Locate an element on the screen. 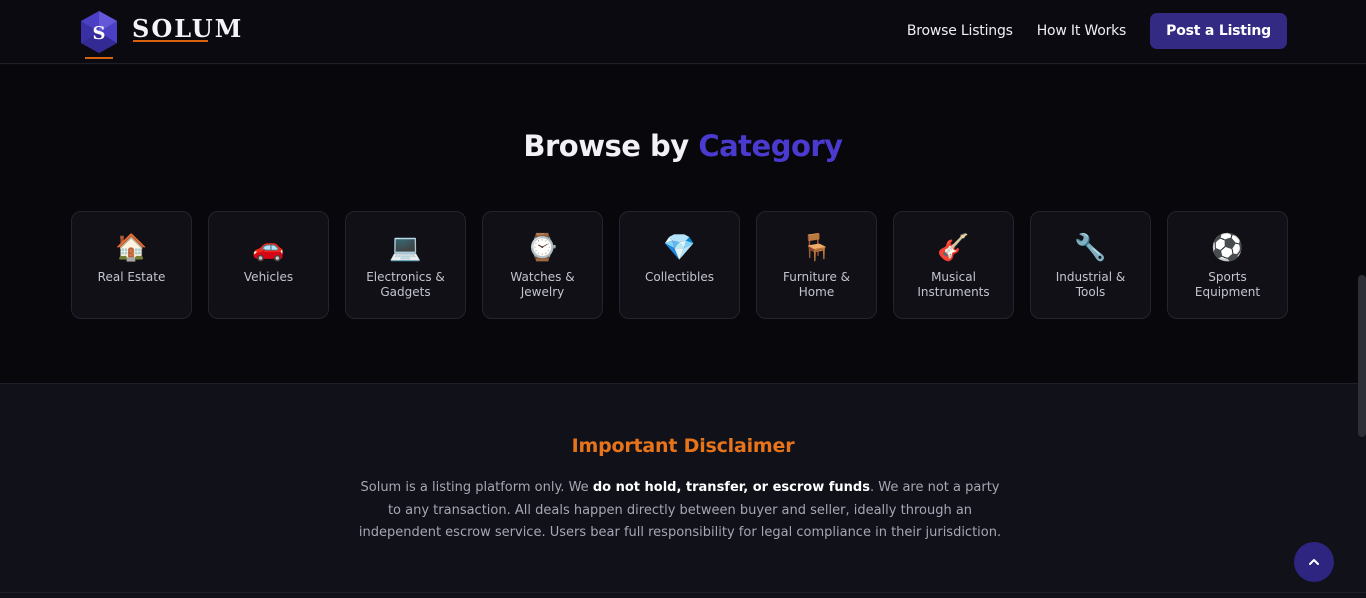  category-label: Musical Instruments is located at coordinates (953, 284).